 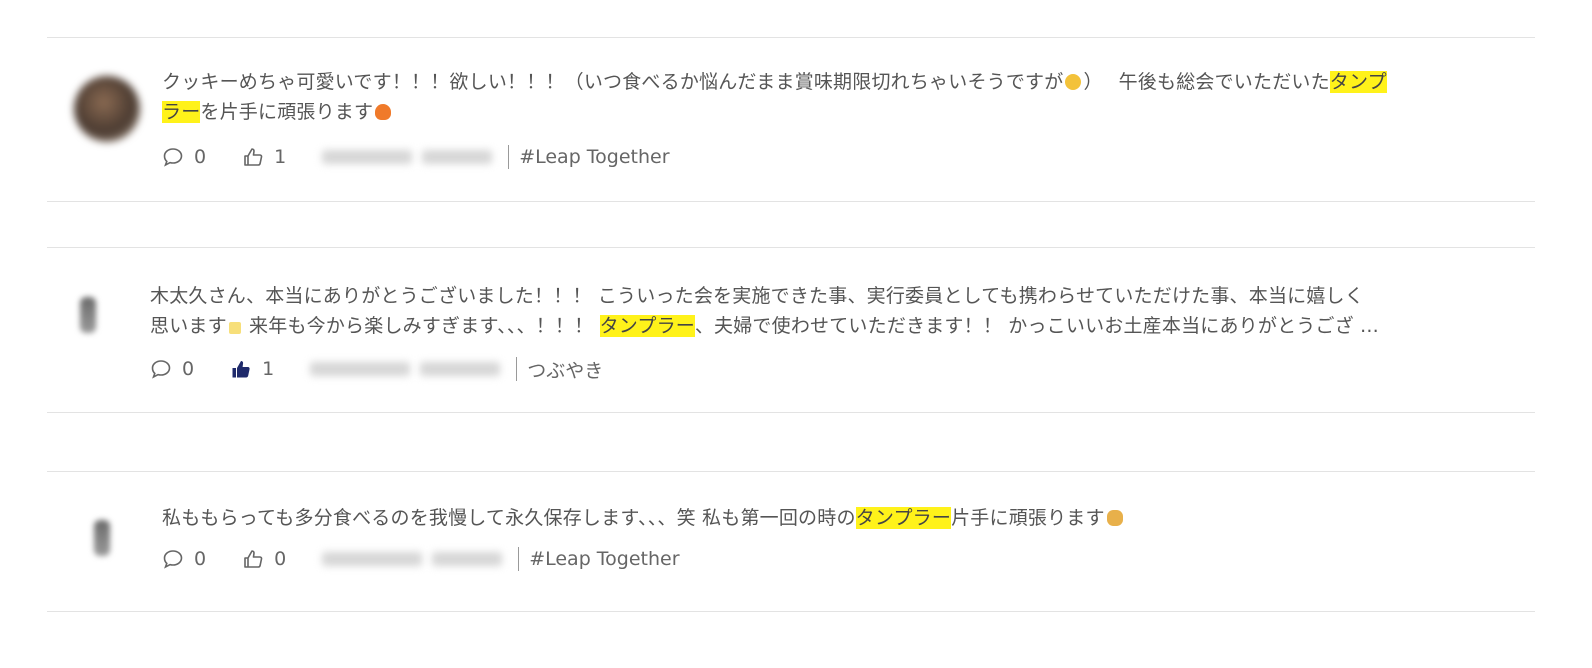 I want to click on keyword-highlight: ラー, so click(x=181, y=112).